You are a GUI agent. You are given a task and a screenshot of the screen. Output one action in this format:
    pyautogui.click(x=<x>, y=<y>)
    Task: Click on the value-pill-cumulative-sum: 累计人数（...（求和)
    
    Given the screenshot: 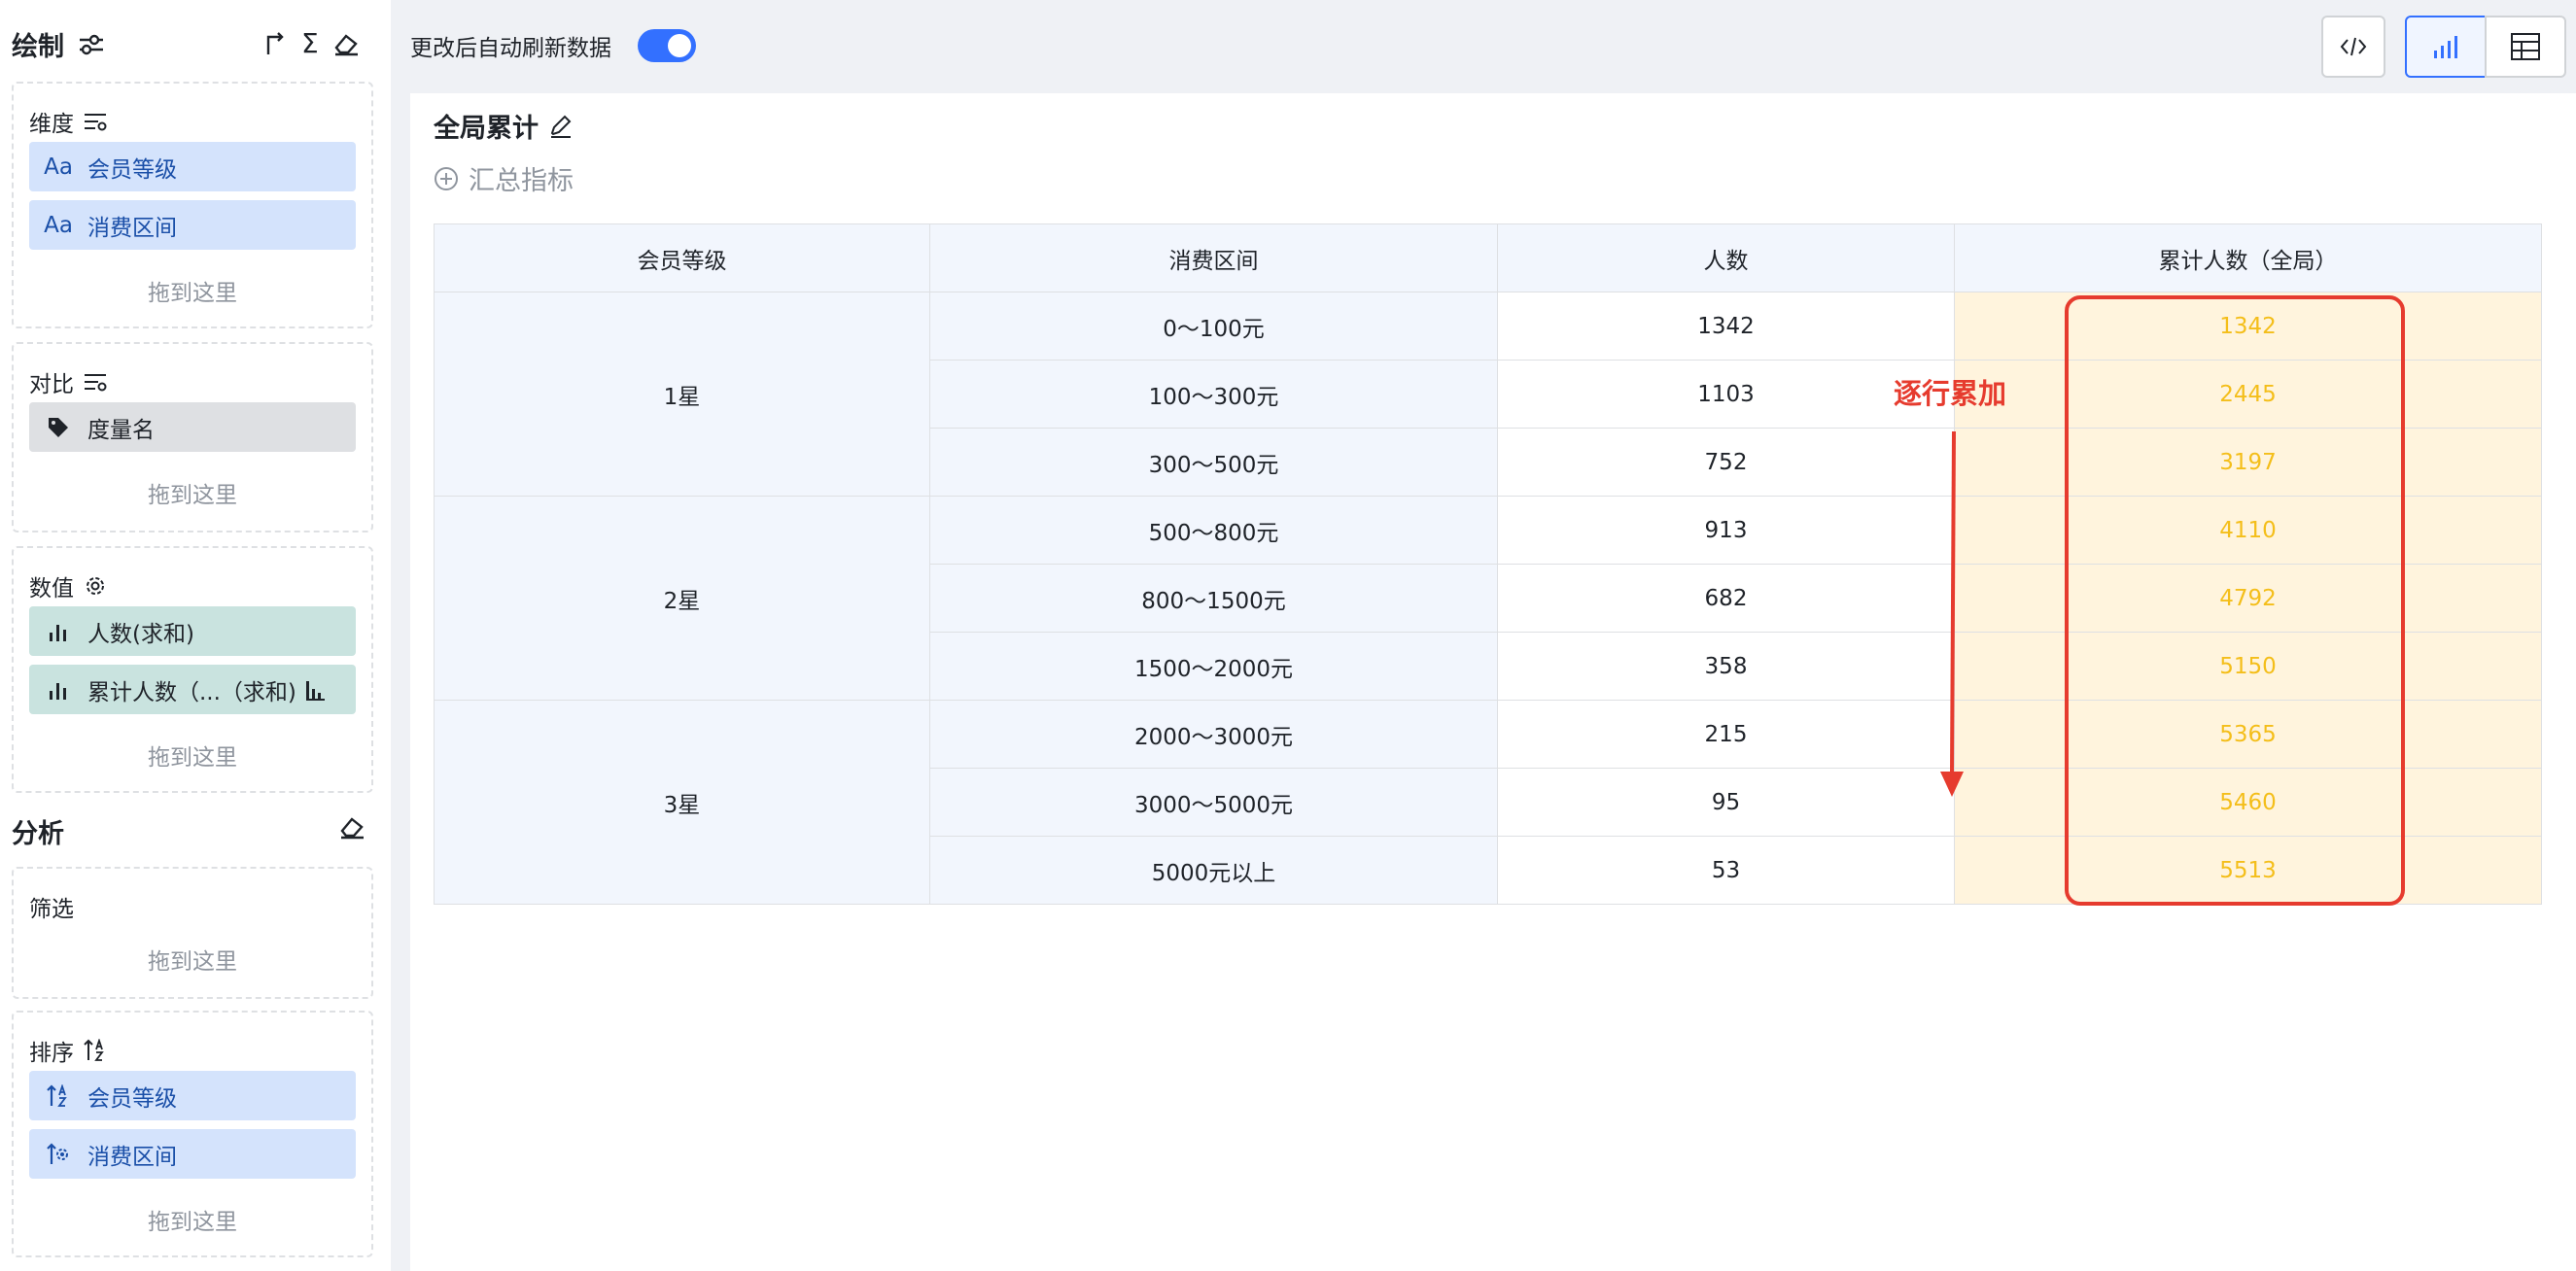 What is the action you would take?
    pyautogui.click(x=192, y=689)
    